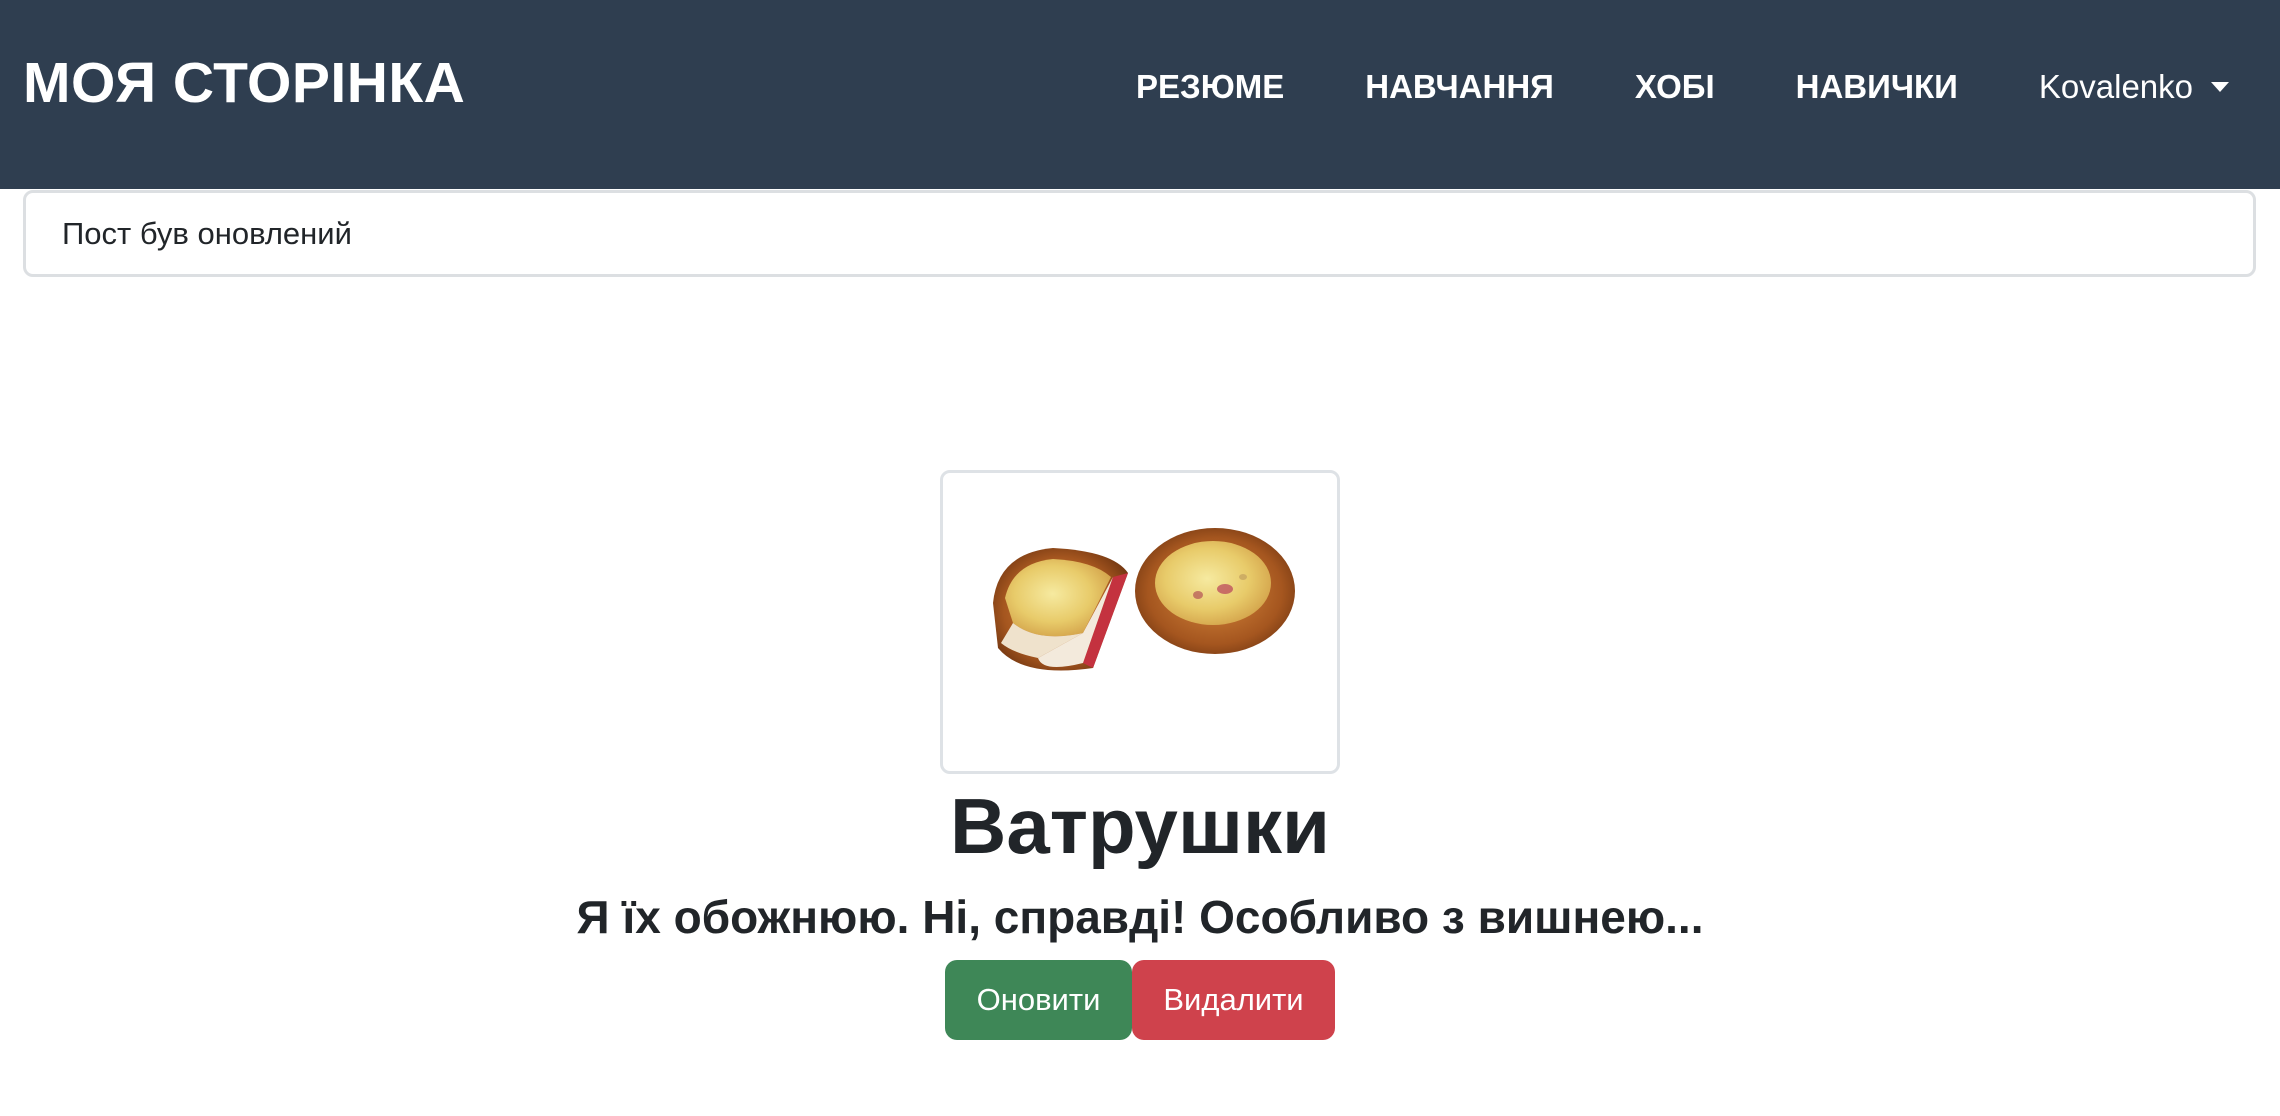  I want to click on nav-link-resume: РЕЗЮМЕ, so click(1210, 87).